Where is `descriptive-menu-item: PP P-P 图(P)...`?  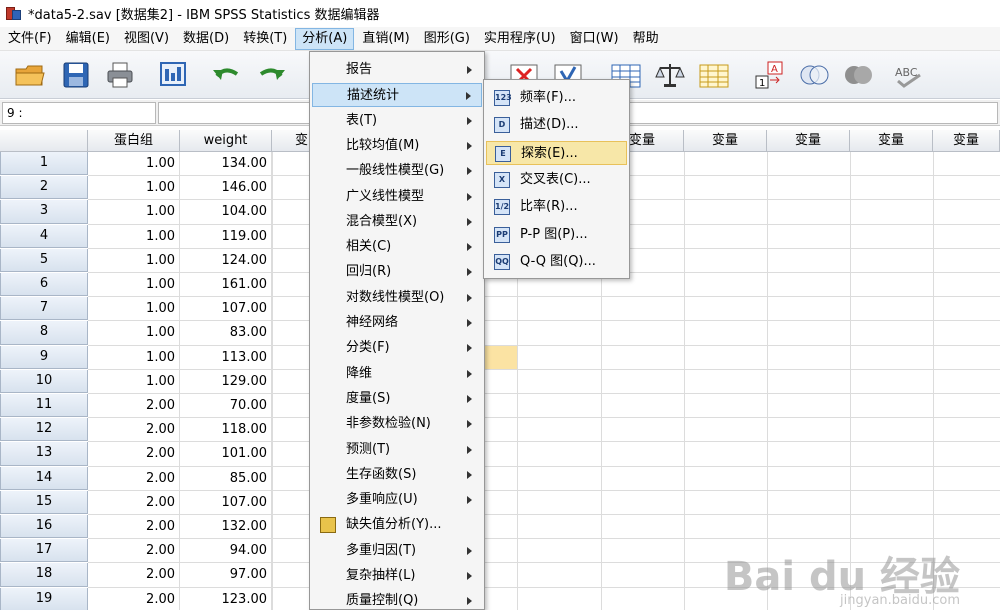
descriptive-menu-item: PP P-P 图(P)... is located at coordinates (556, 235).